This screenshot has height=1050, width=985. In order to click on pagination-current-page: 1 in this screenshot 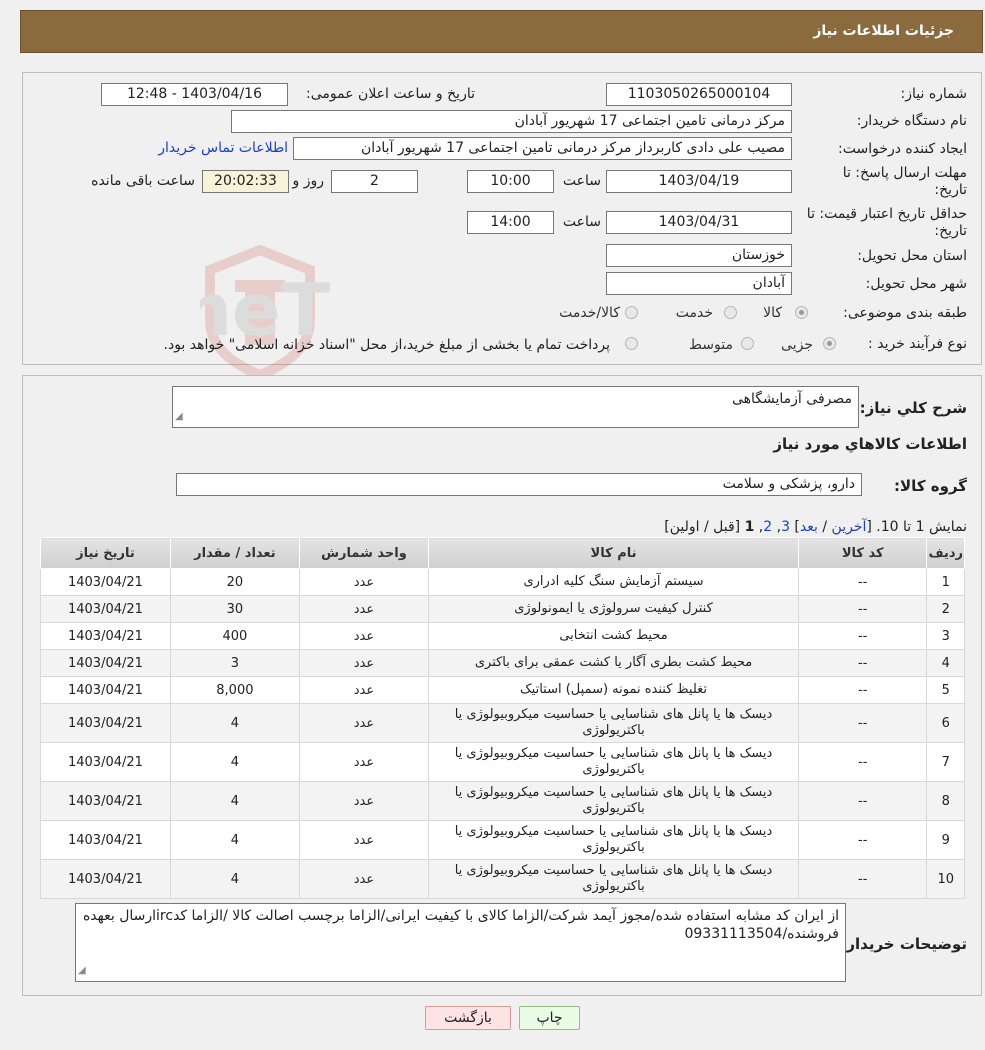, I will do `click(749, 527)`.